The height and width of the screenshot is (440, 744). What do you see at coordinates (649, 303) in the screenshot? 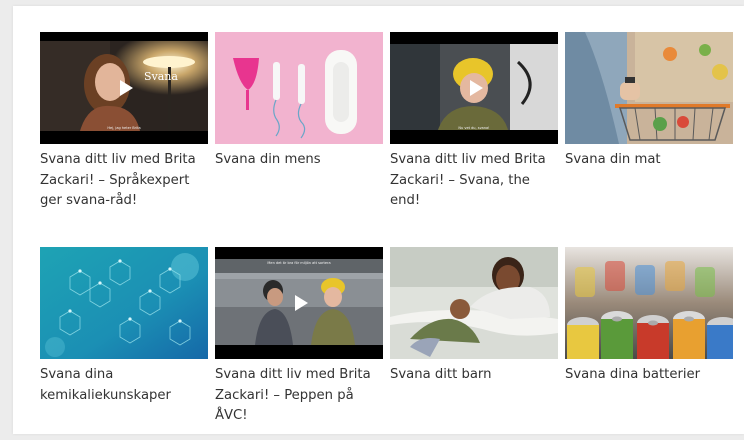
I see `batteries-thumbnail` at bounding box center [649, 303].